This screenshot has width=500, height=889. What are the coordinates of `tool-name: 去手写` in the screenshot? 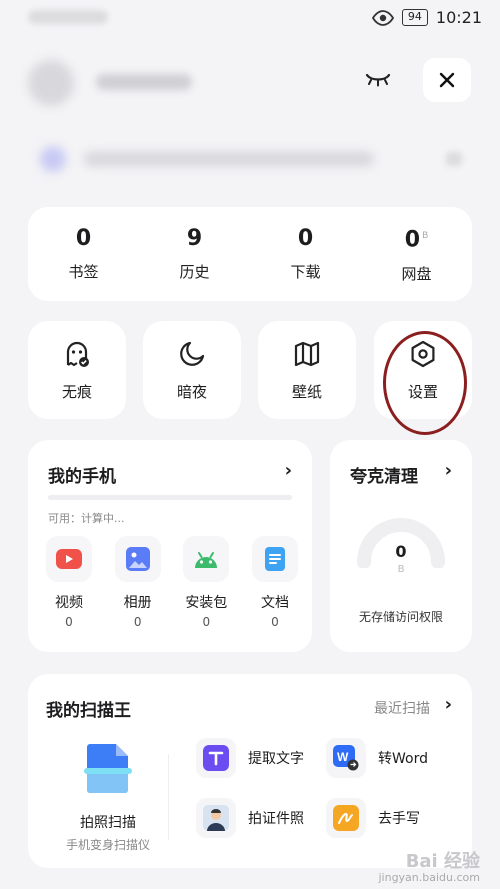 It's located at (399, 819).